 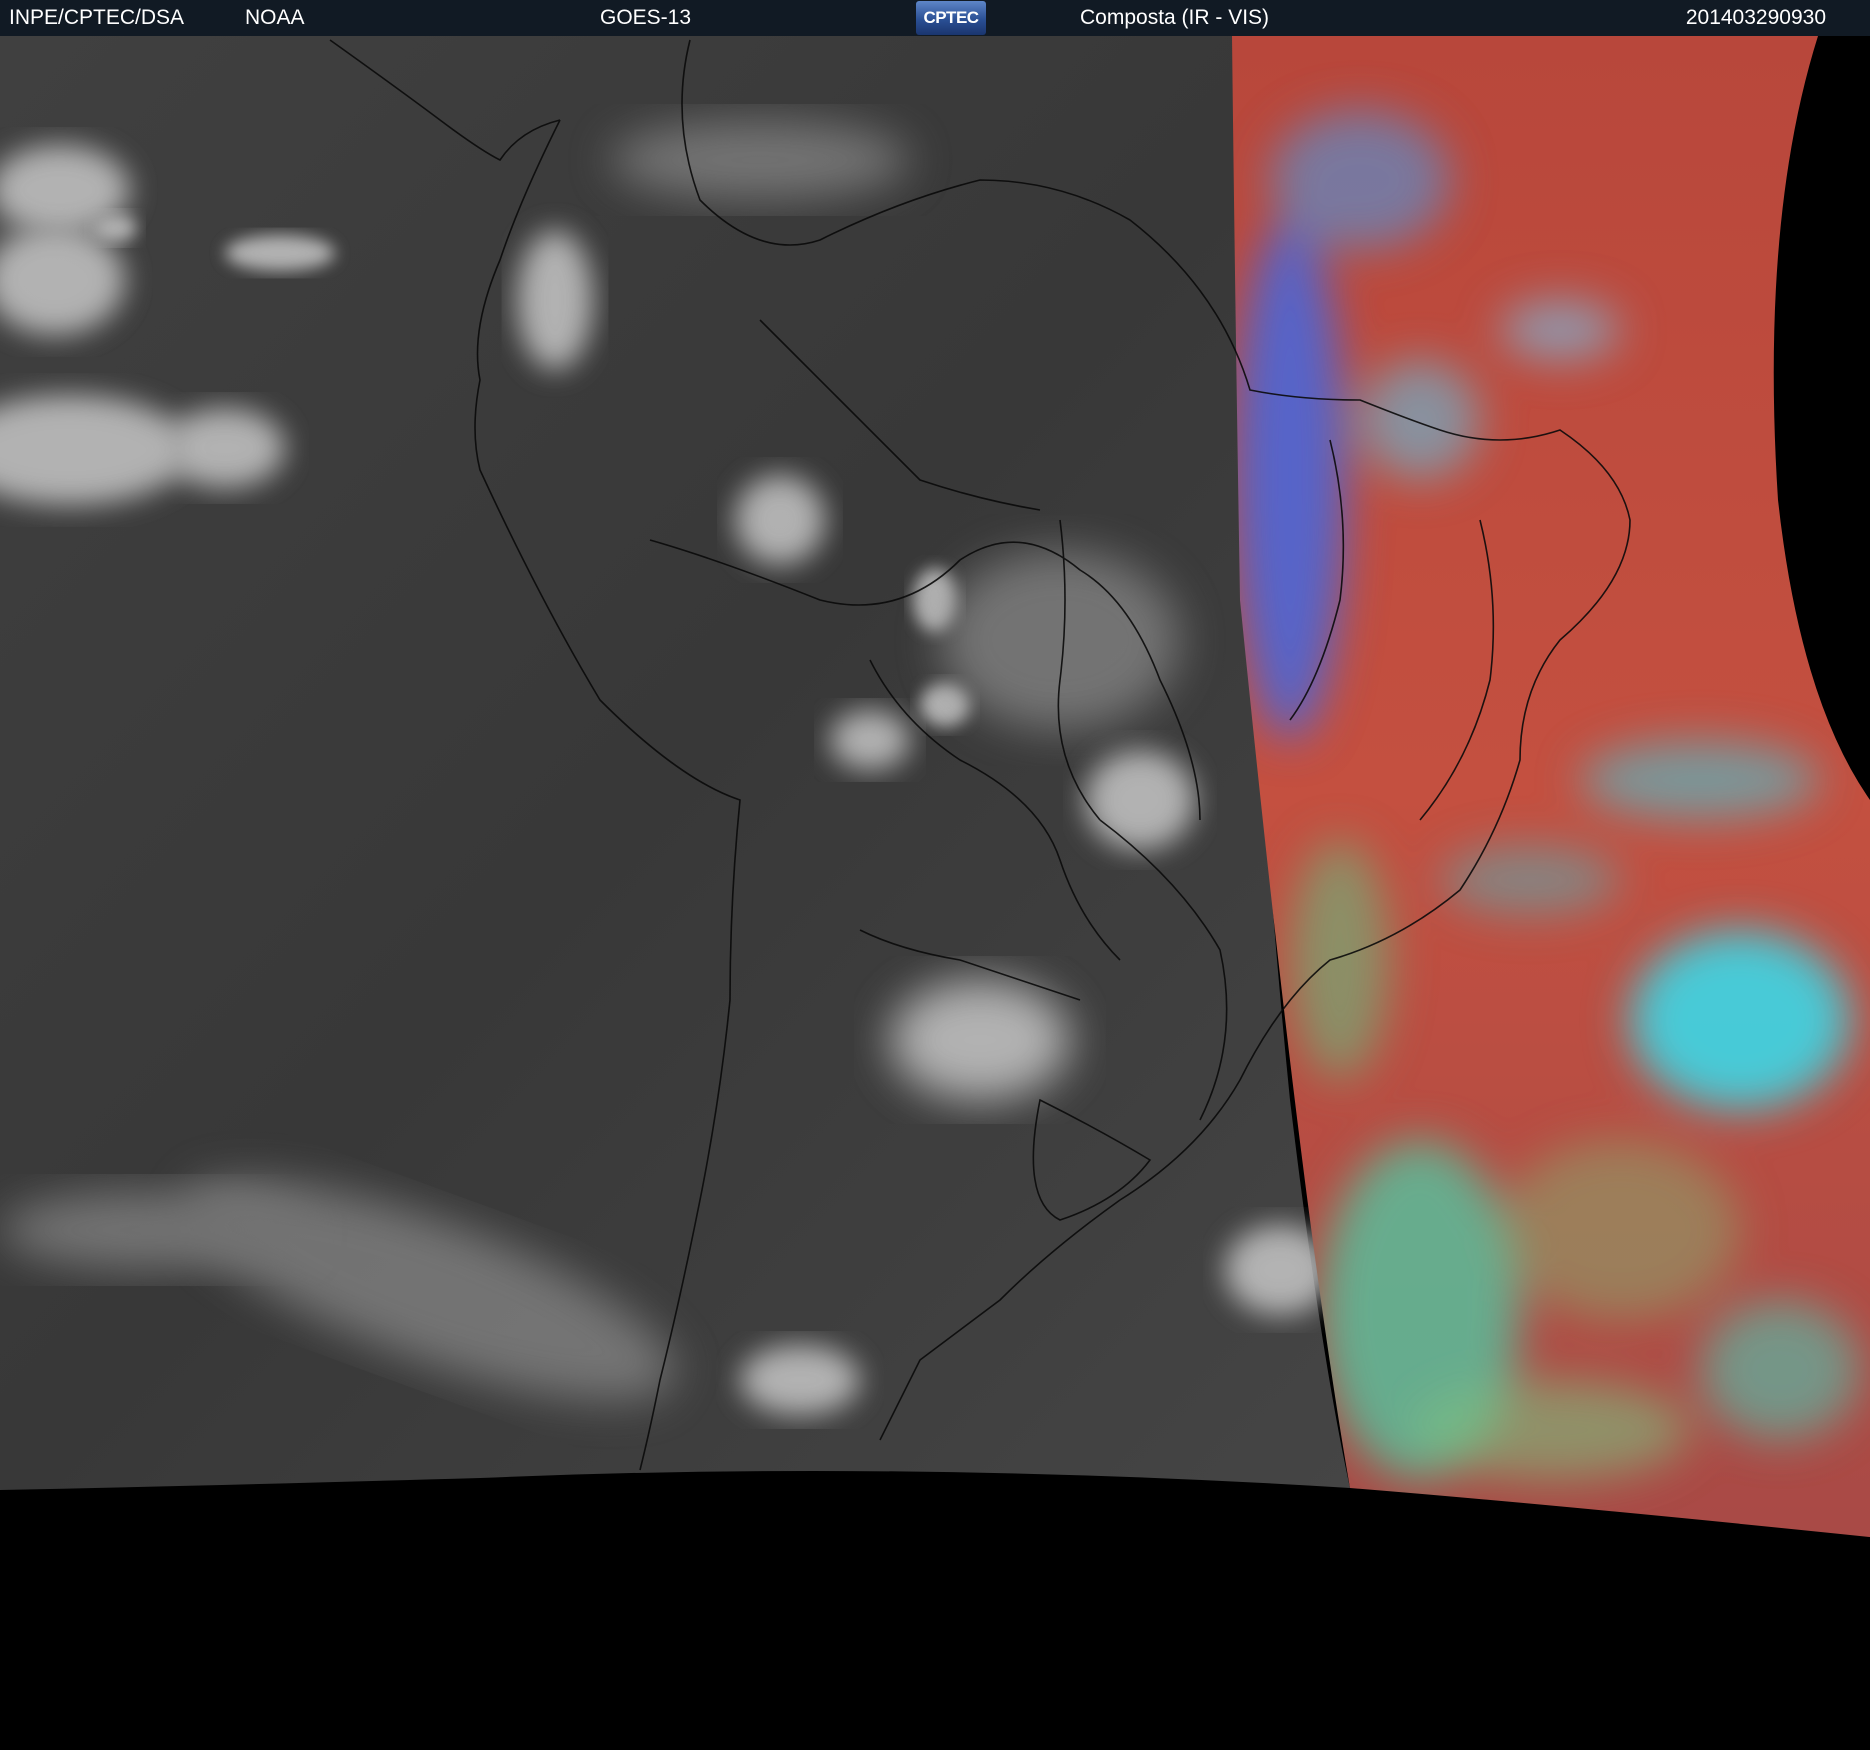 I want to click on cptec-logo: CPTEC, so click(x=951, y=18).